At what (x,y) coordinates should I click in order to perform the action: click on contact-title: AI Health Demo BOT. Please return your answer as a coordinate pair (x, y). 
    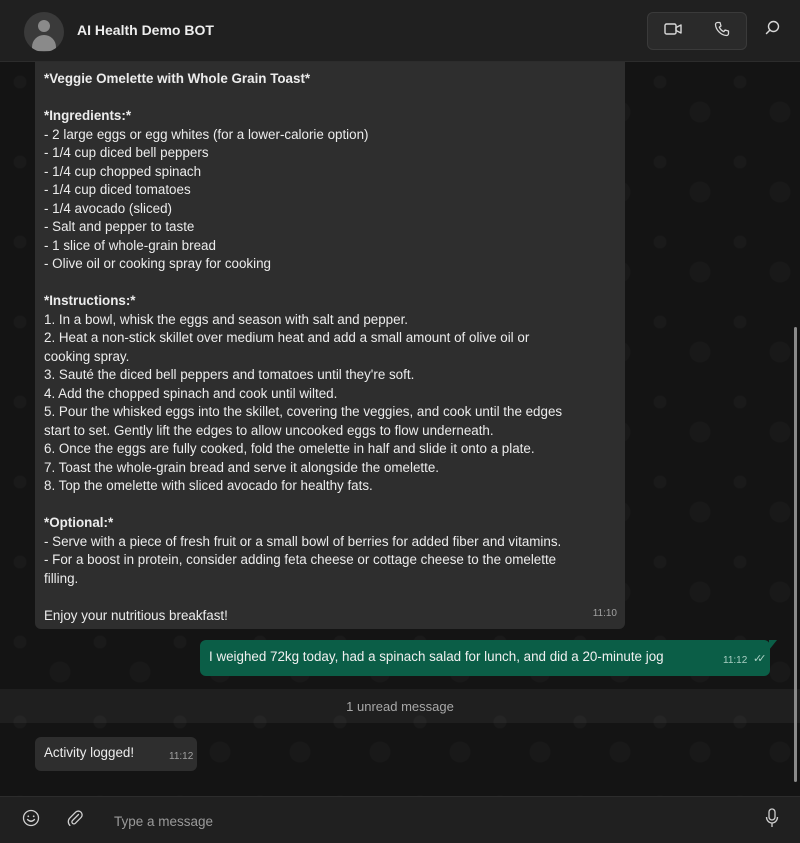
    Looking at the image, I should click on (145, 30).